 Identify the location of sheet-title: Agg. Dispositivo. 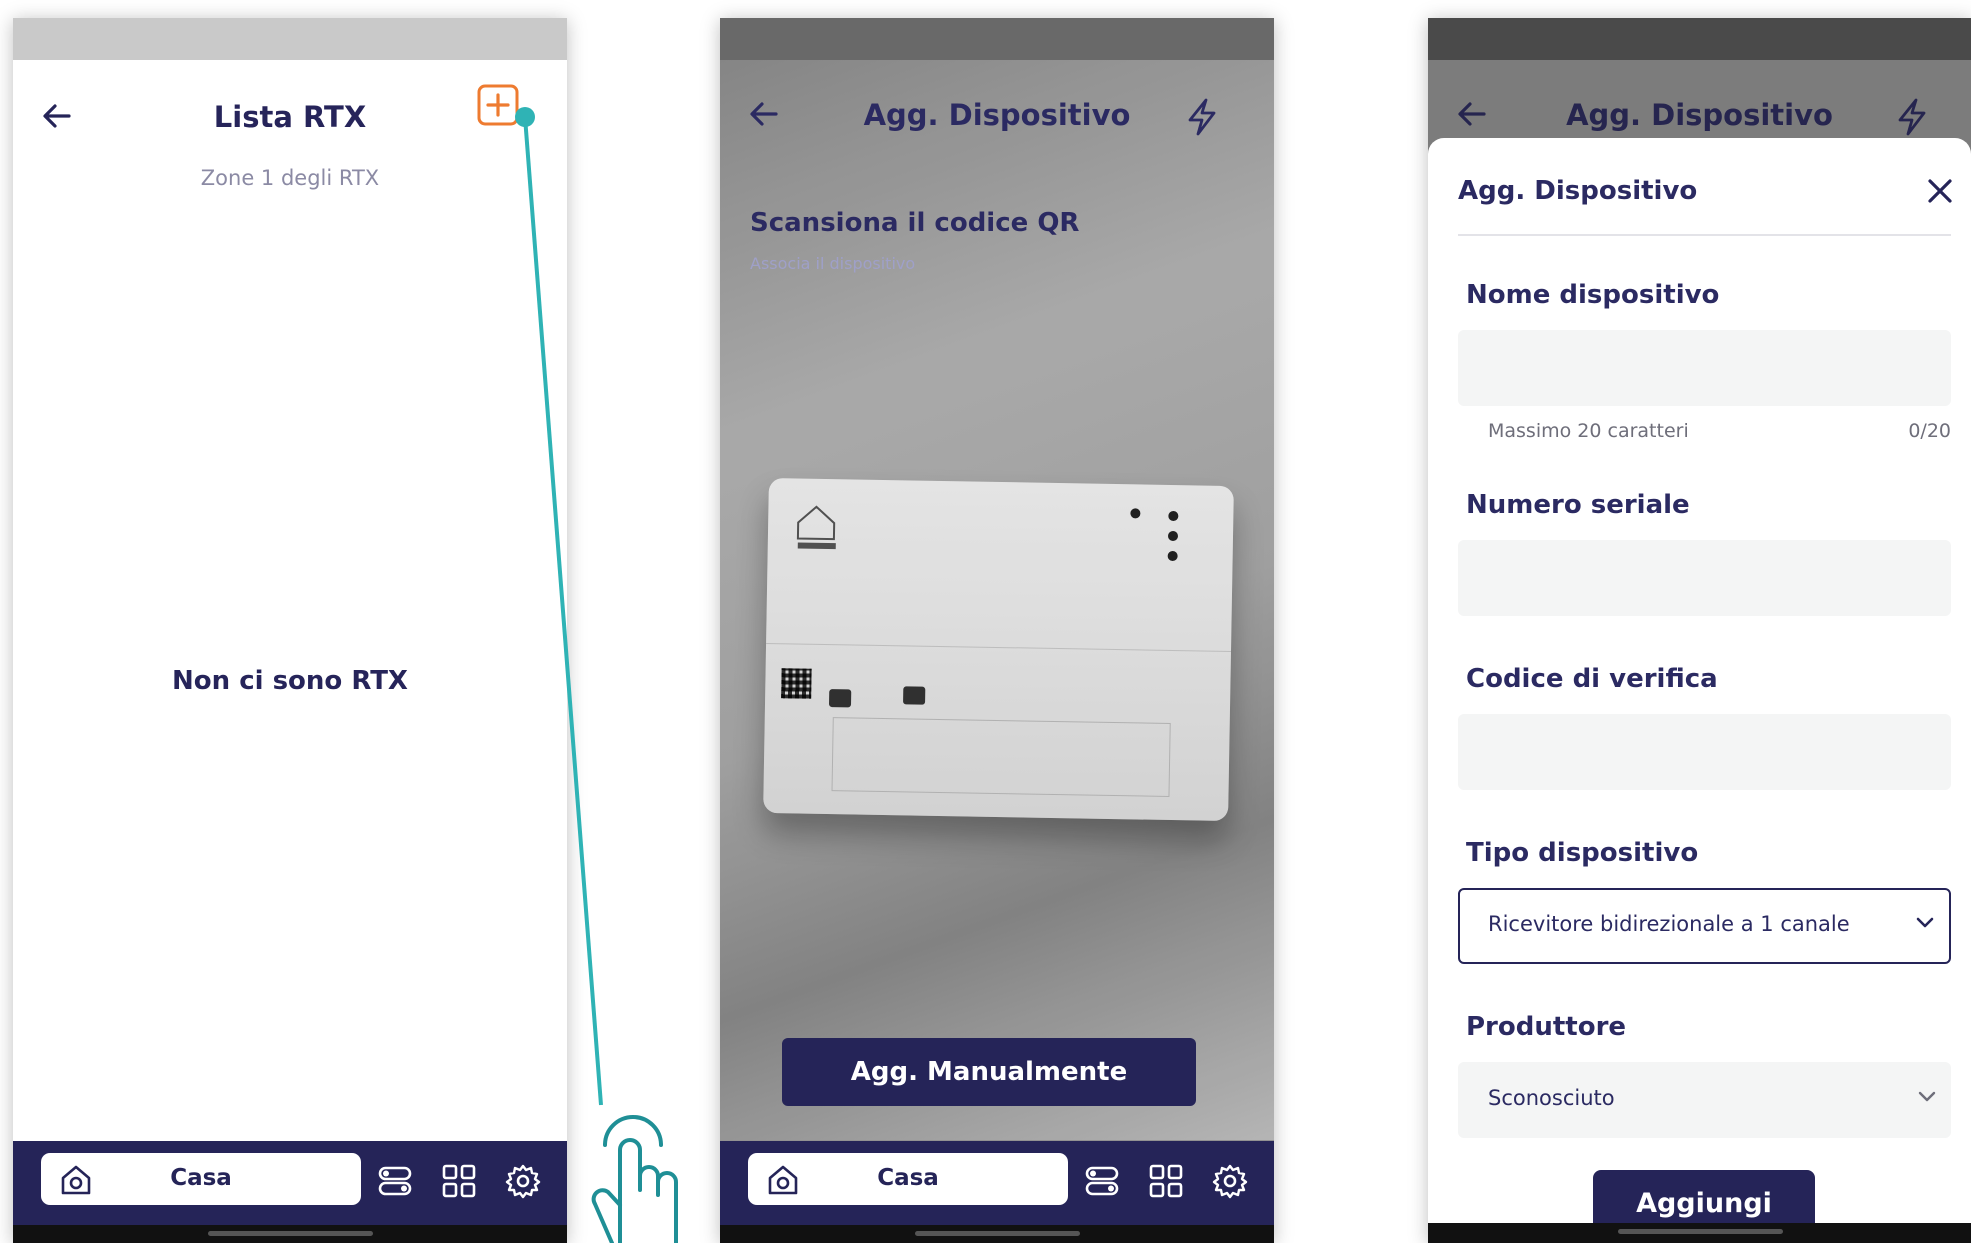
(1578, 191).